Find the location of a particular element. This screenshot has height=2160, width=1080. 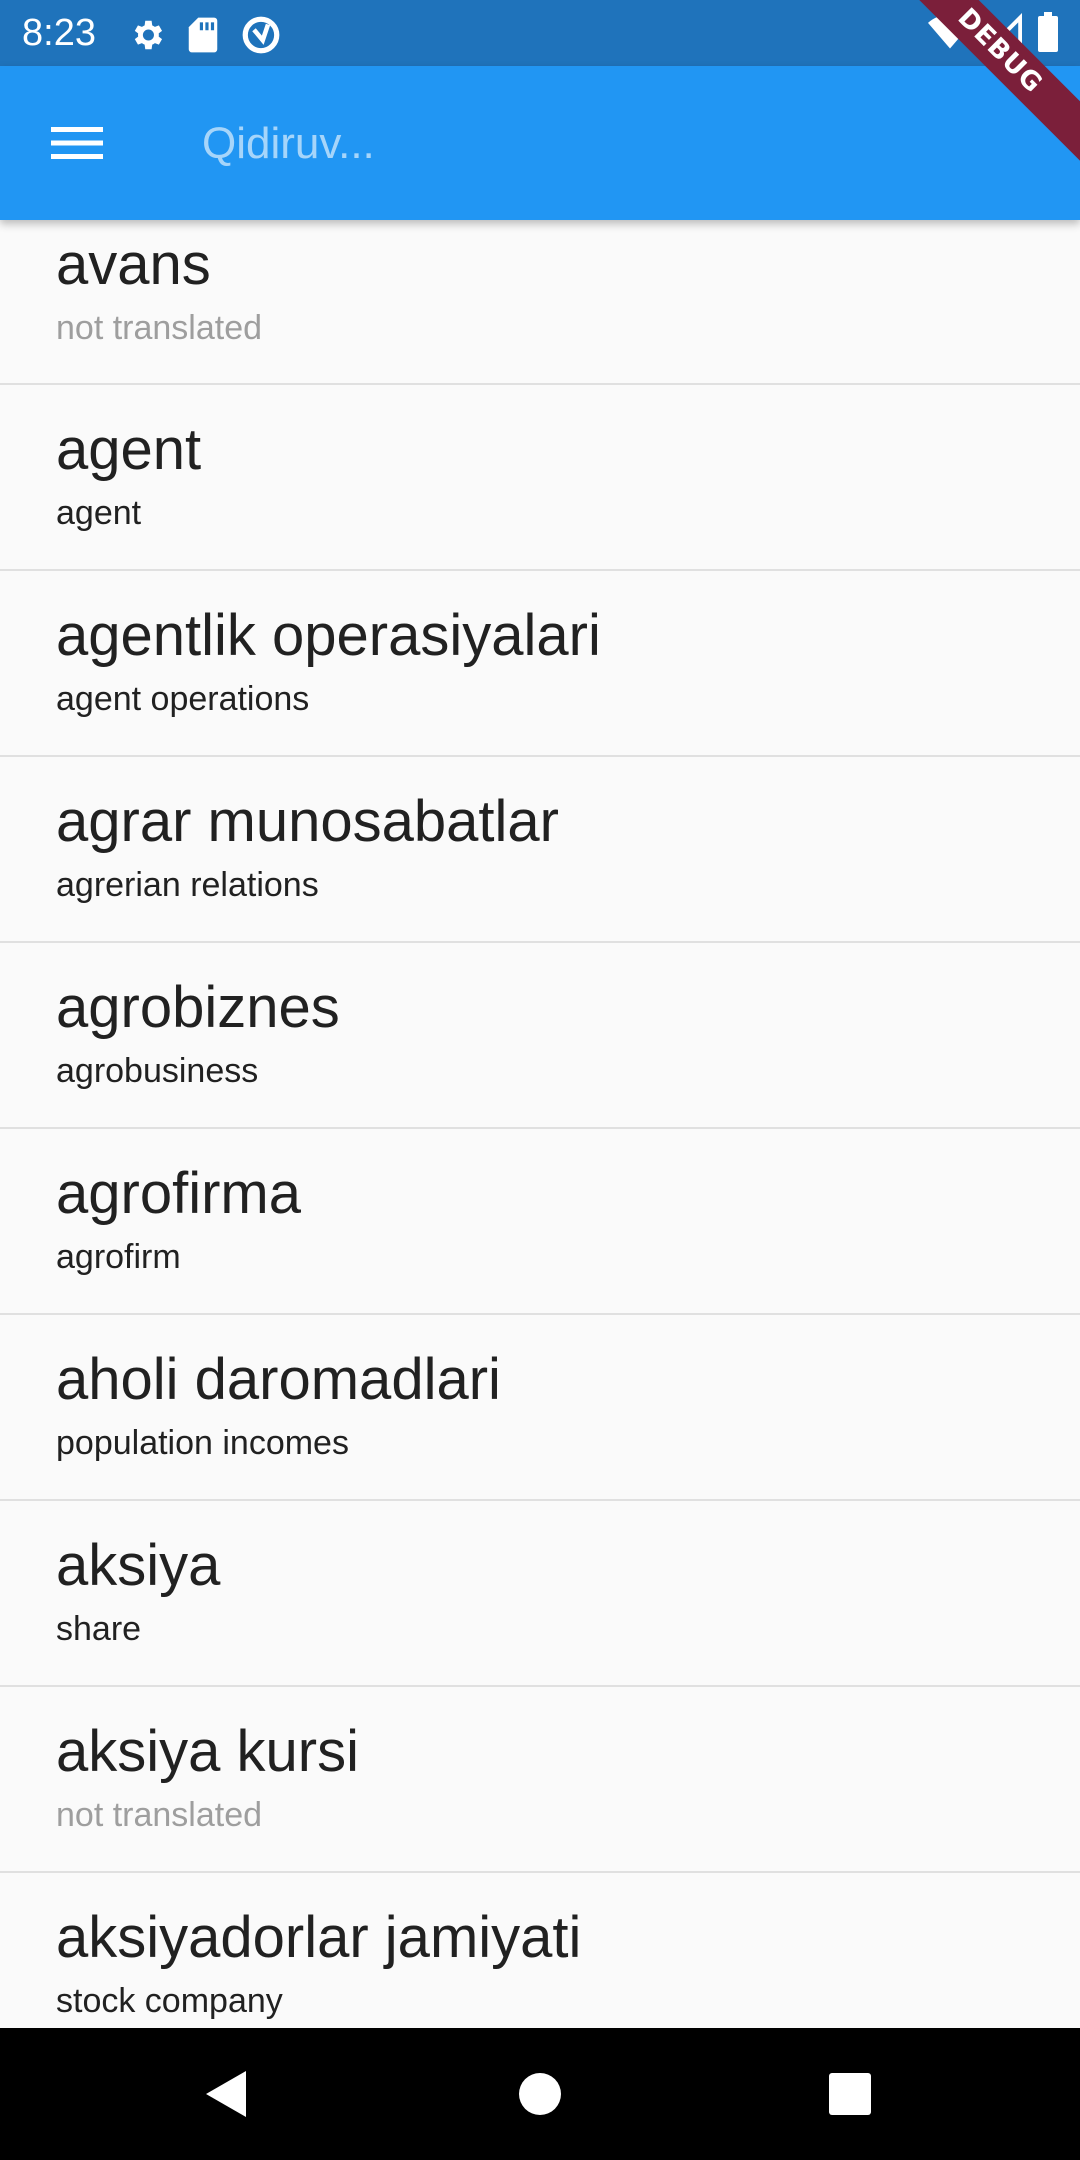

word-term: aksiya is located at coordinates (138, 1565).